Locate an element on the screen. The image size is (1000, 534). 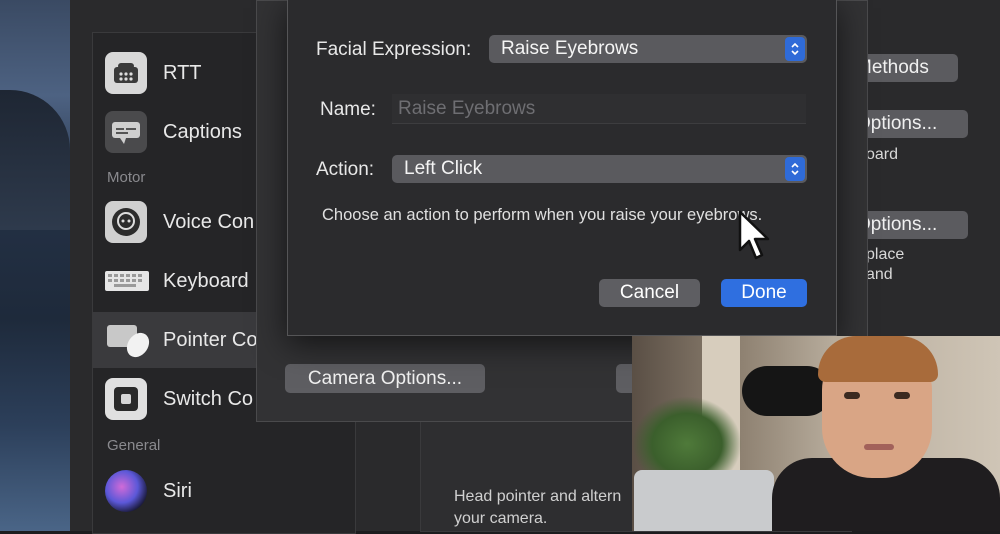
wallpaper-hill is located at coordinates (35, 160).